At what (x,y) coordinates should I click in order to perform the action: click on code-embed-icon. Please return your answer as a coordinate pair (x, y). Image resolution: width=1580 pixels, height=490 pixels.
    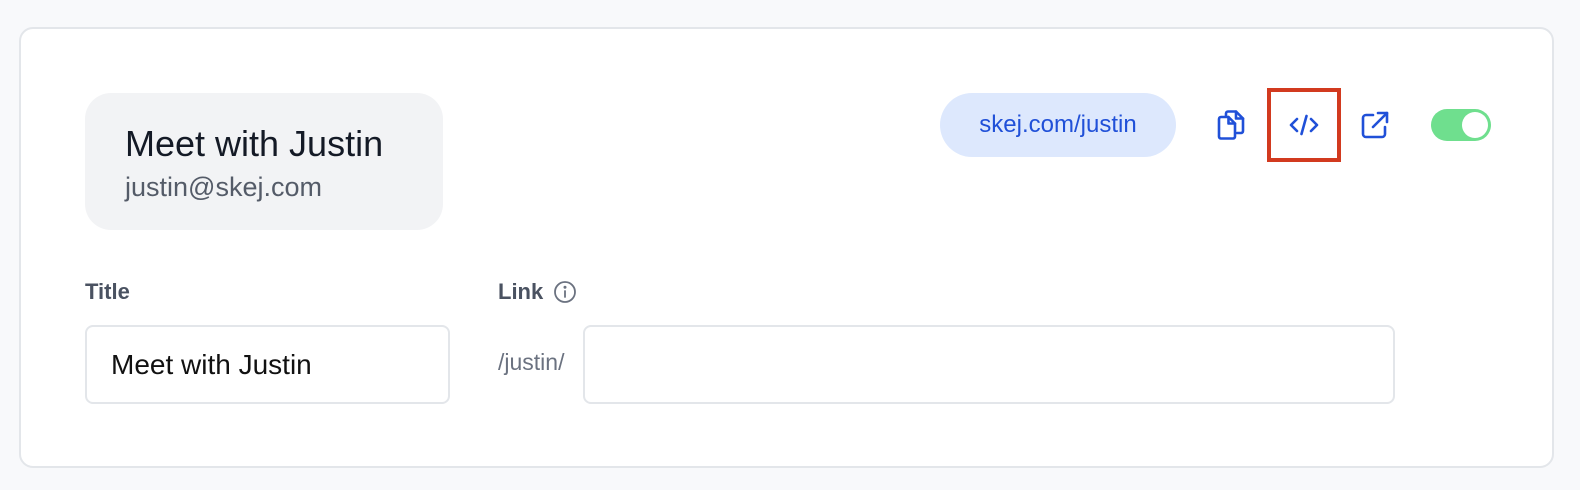
    Looking at the image, I should click on (1304, 125).